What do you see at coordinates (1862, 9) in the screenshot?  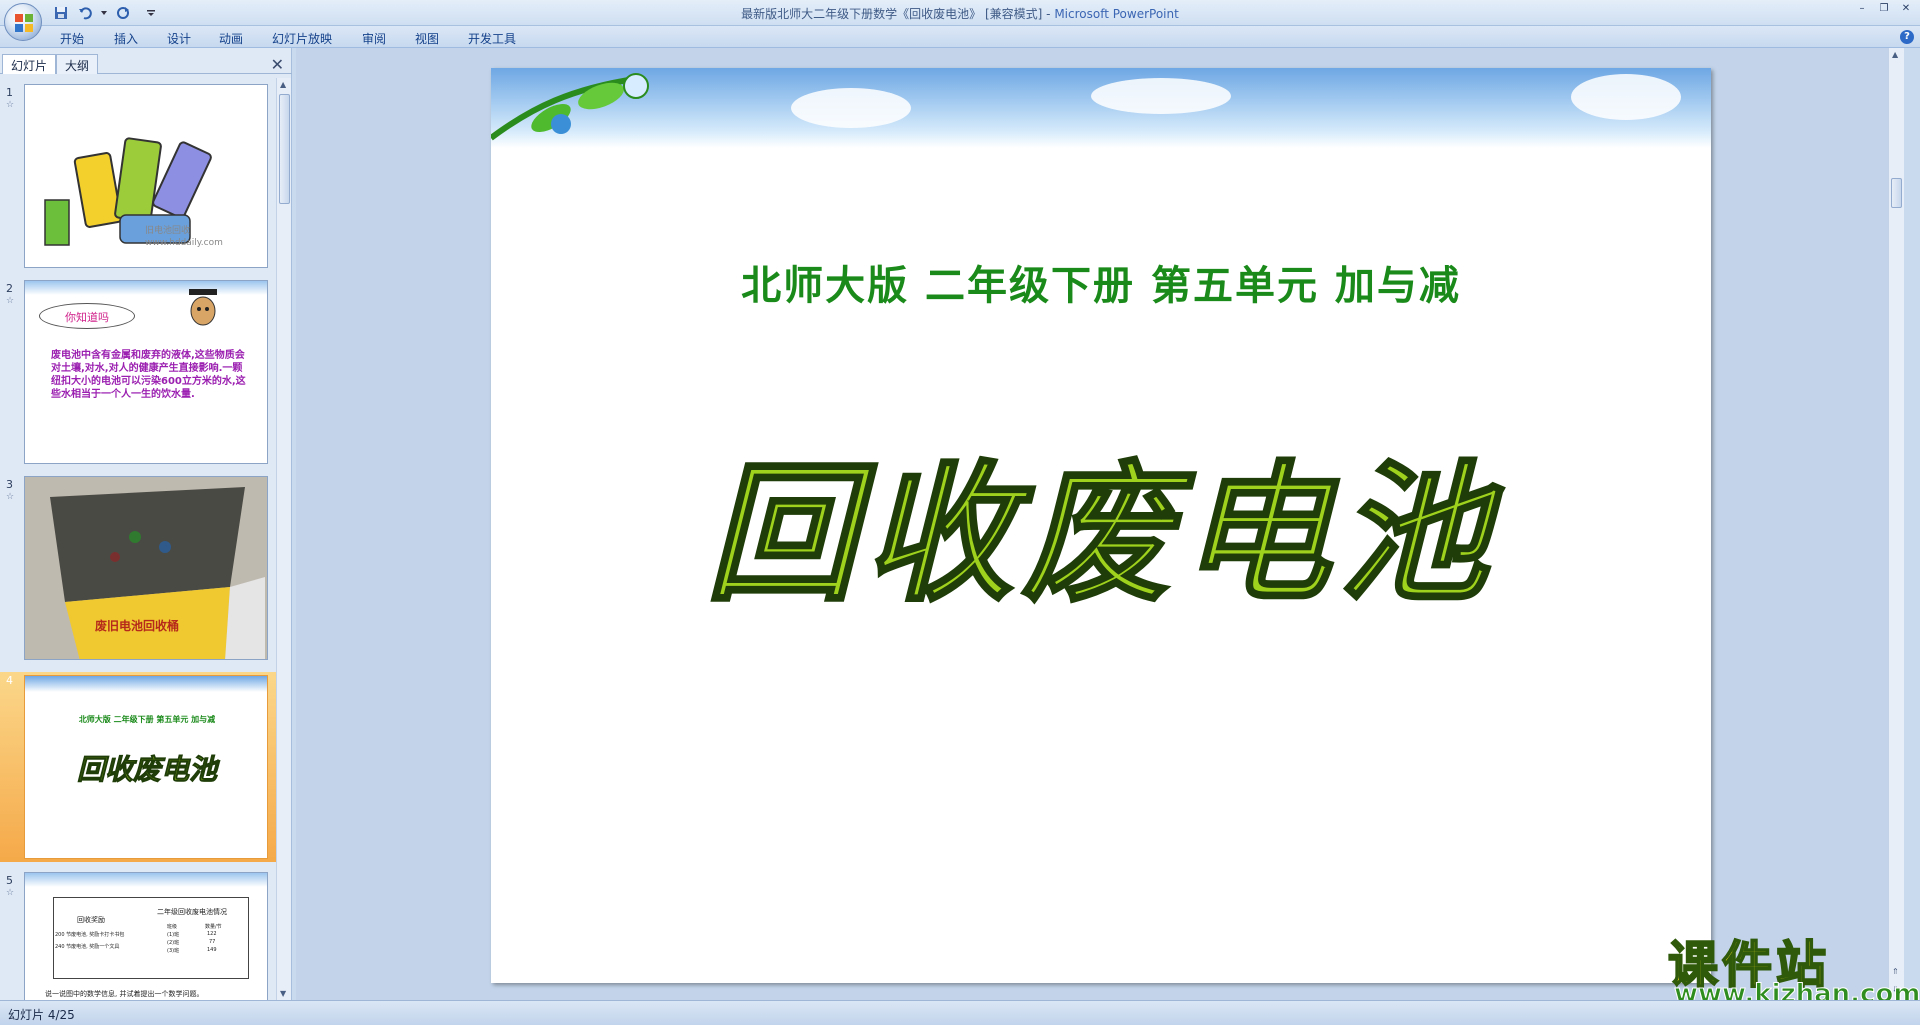 I see `minimize-icon: –` at bounding box center [1862, 9].